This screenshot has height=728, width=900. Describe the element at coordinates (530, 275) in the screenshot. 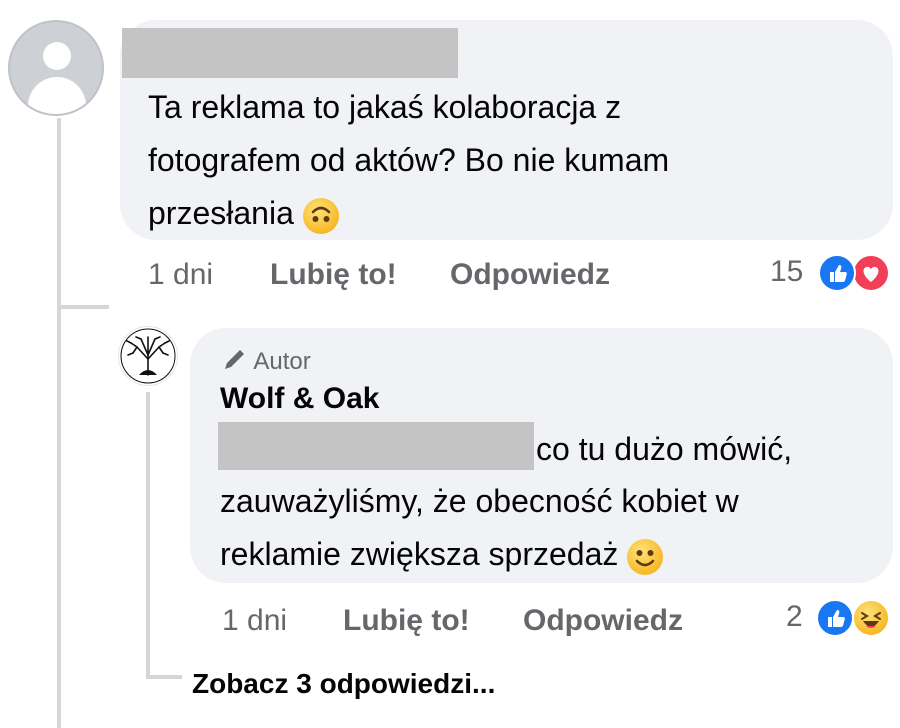

I see `reply-button: Odpowiedz` at that location.